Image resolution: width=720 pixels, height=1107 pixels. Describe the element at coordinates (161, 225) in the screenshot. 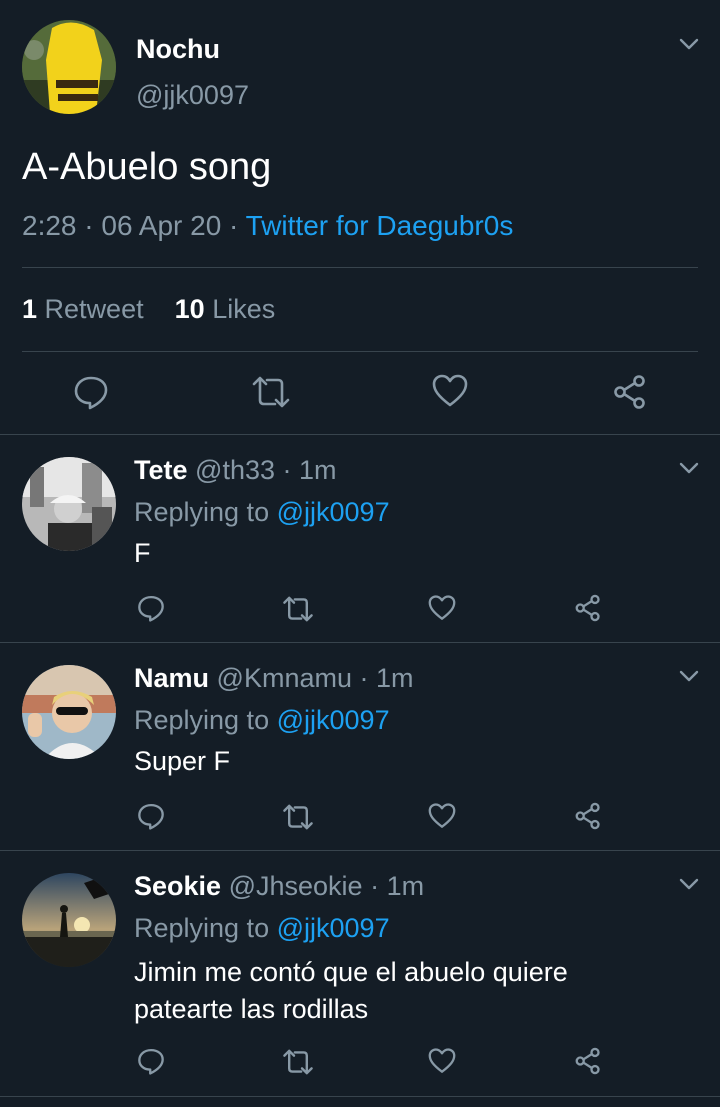

I see `tweet-date: 06 Apr 20` at that location.